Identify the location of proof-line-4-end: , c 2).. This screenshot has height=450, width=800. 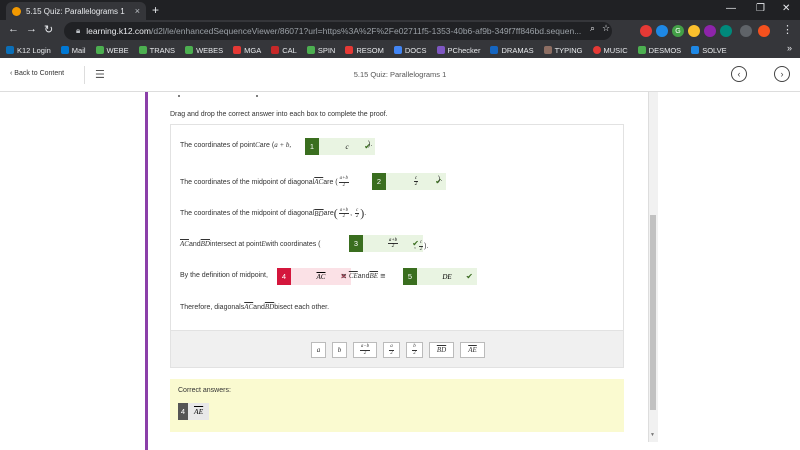
(421, 246).